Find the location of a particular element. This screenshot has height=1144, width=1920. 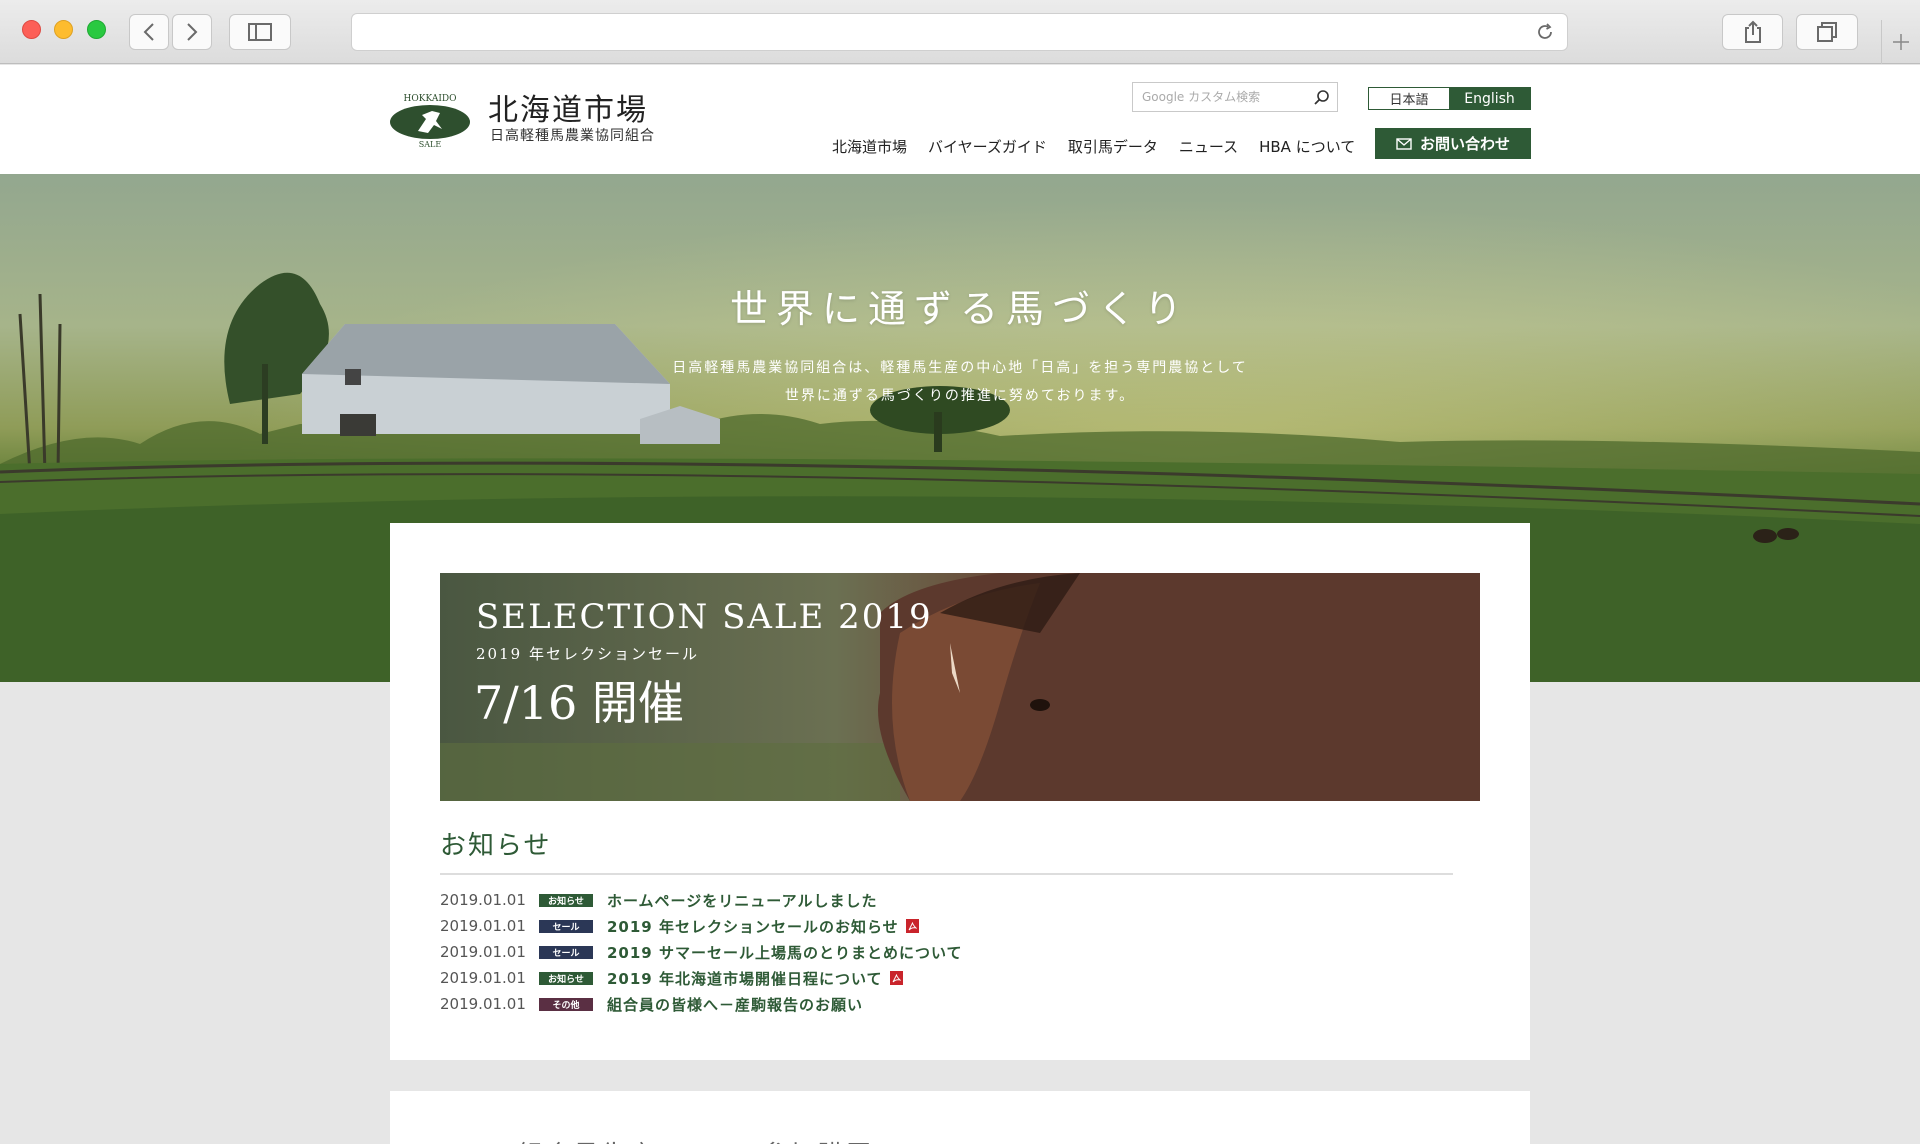

news-link: 2019 年セレクションセールのお知らせ is located at coordinates (753, 926).